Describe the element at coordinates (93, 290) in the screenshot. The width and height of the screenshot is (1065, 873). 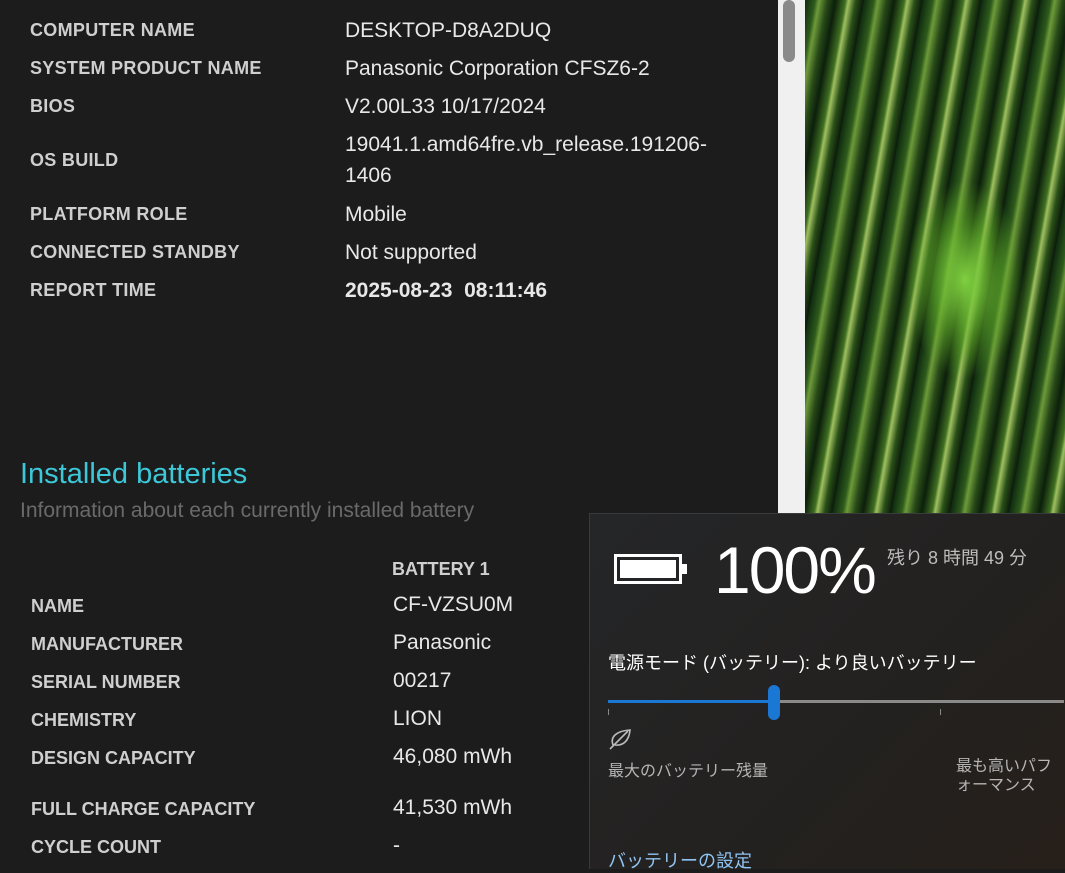
I see `info-label: REPORT TIME` at that location.